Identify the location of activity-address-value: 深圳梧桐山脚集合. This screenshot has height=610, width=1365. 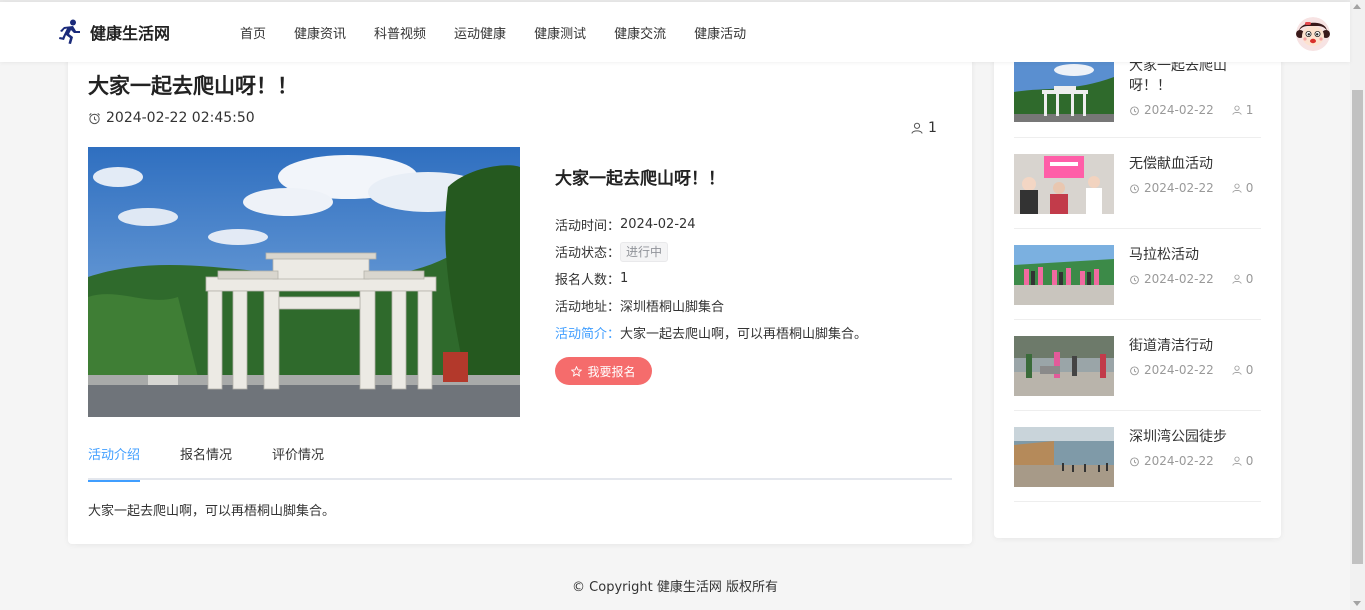
(672, 307).